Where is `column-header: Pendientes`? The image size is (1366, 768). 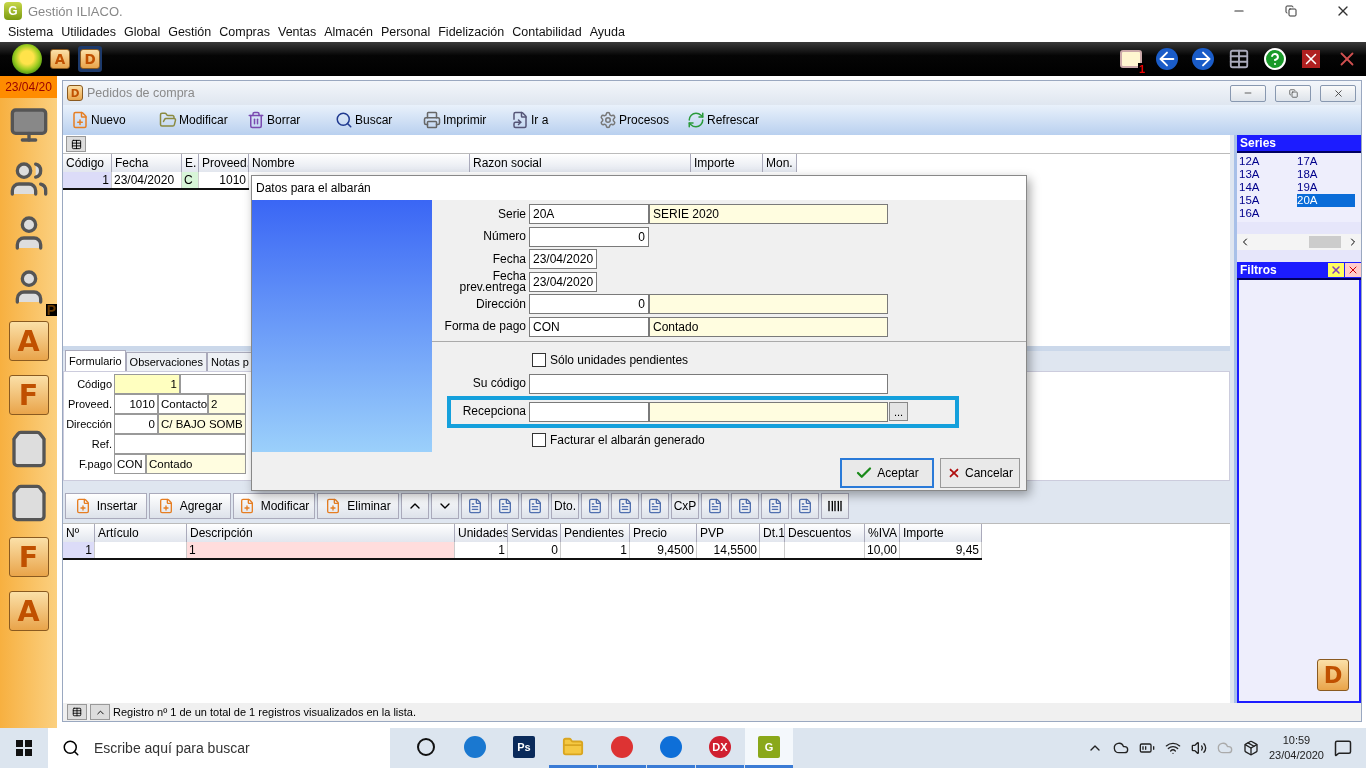 column-header: Pendientes is located at coordinates (595, 533).